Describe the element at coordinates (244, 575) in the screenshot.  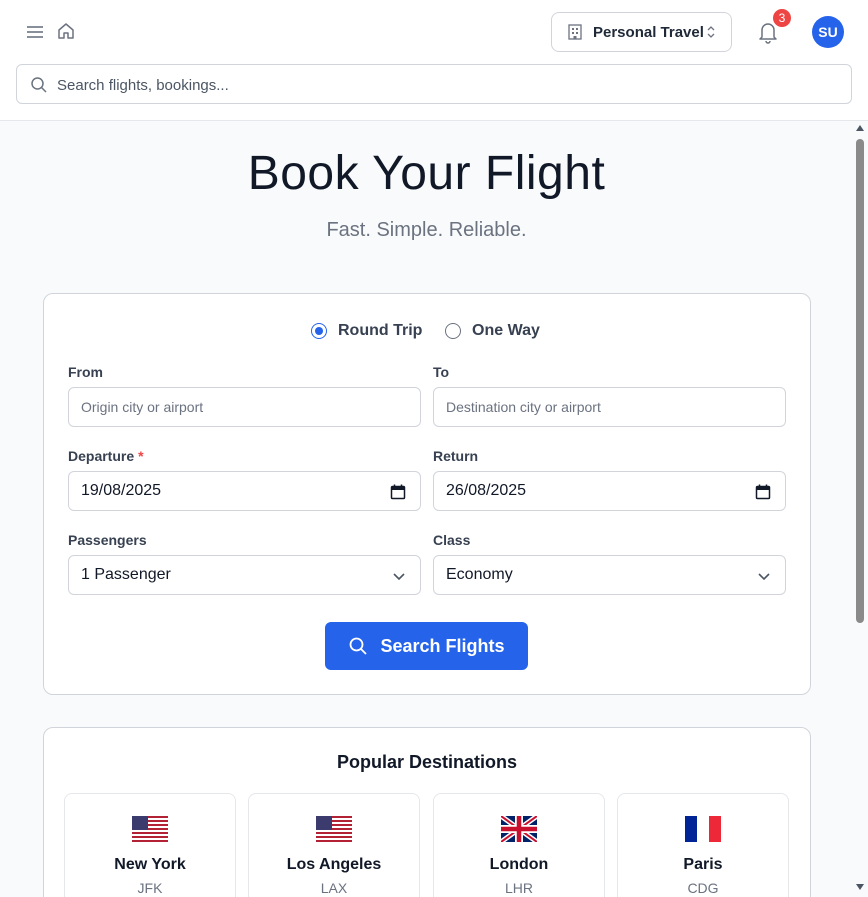
I see `passengers-select: 1 Passenger` at that location.